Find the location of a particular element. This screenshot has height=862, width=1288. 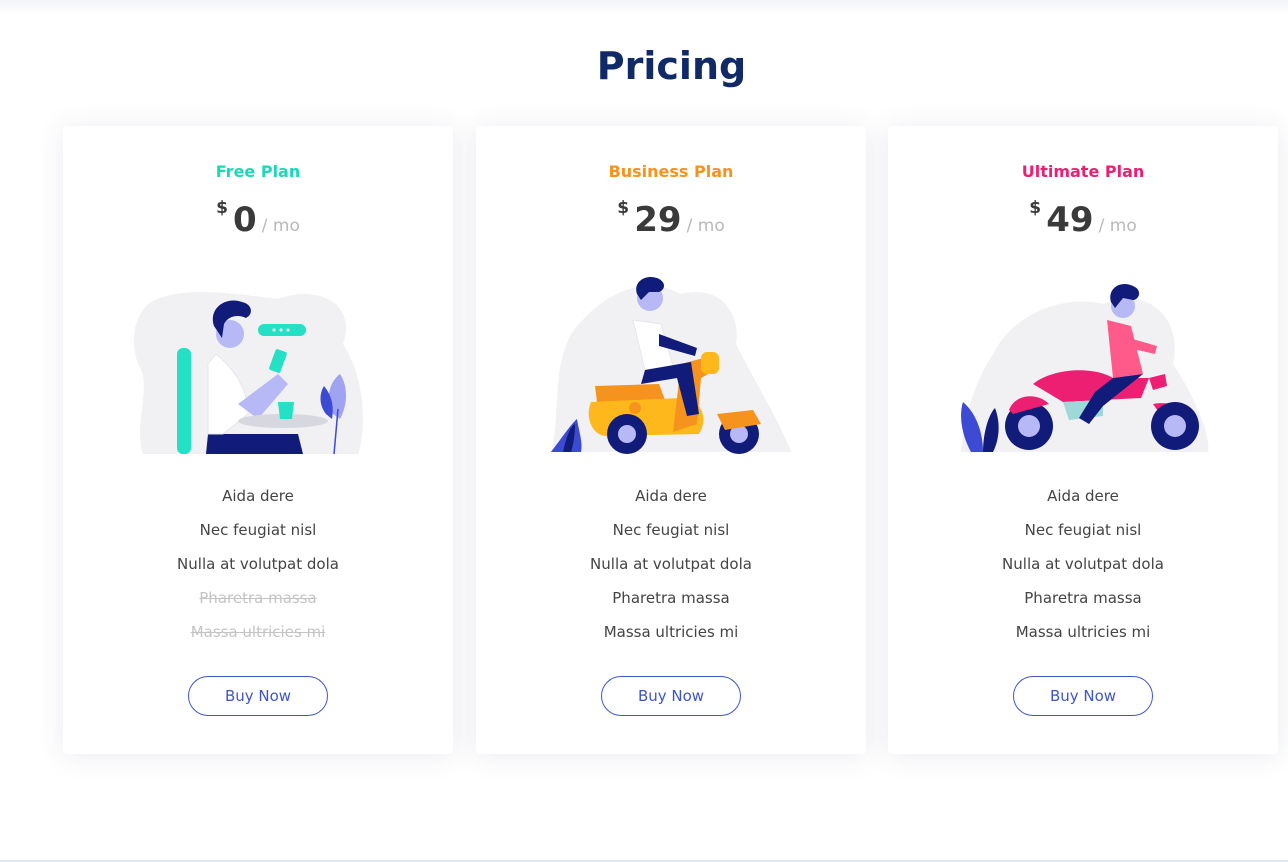

plan-price: $ 49 / mo is located at coordinates (1083, 219).